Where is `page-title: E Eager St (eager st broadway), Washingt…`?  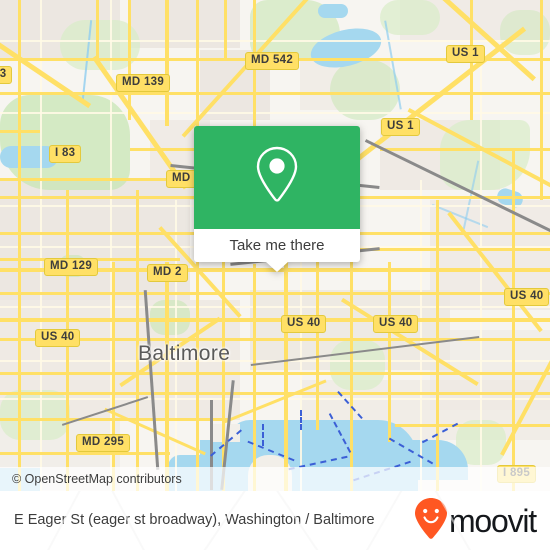 page-title: E Eager St (eager st broadway), Washingt… is located at coordinates (194, 520).